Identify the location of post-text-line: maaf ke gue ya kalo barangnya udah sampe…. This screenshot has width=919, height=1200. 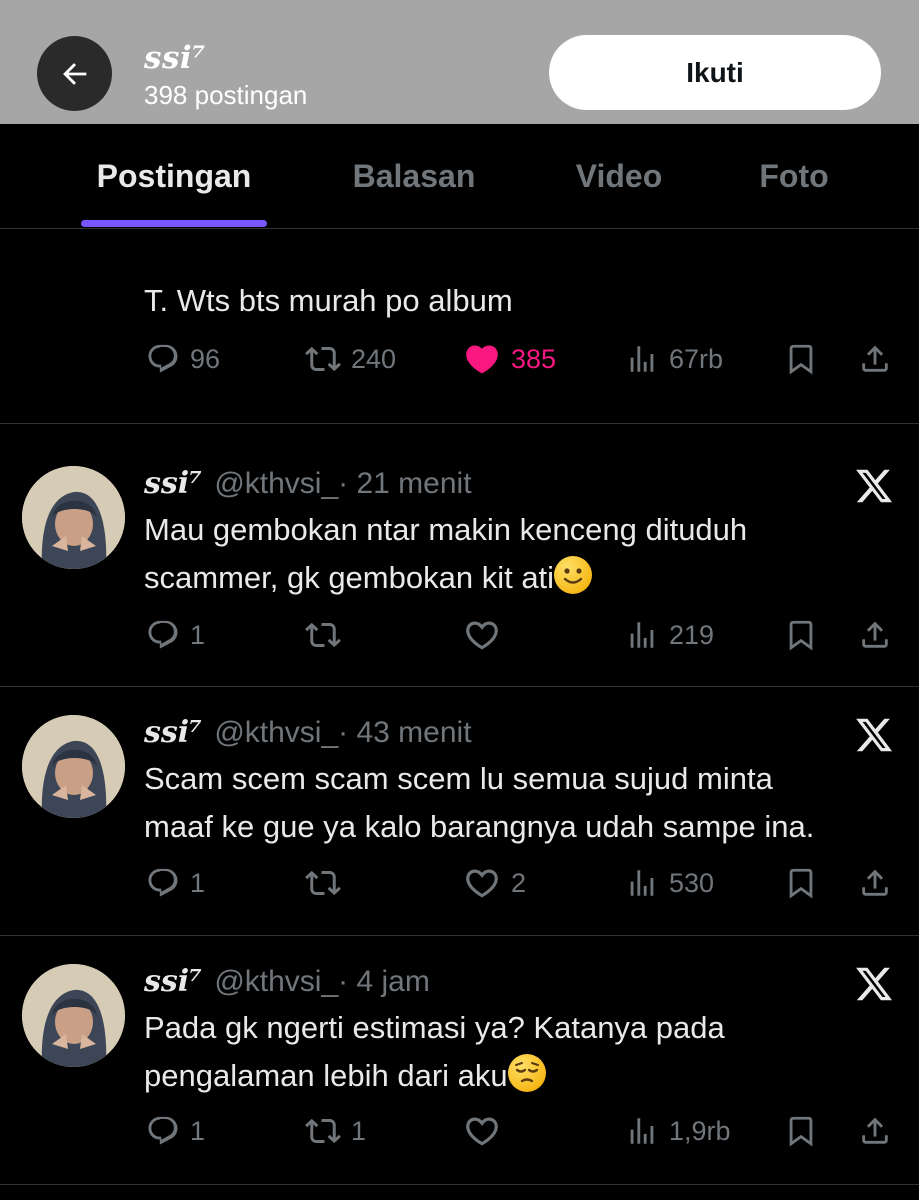
(479, 826).